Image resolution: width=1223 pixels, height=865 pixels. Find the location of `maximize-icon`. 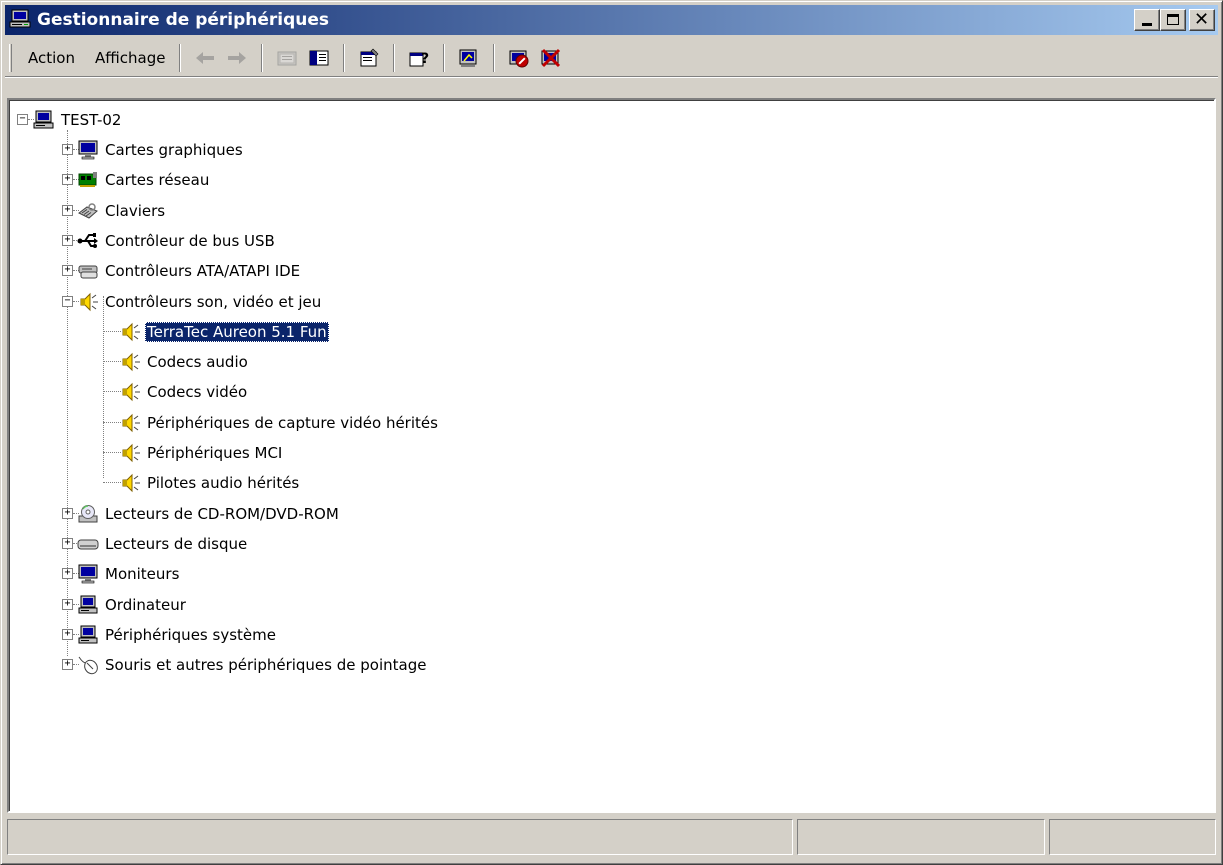

maximize-icon is located at coordinates (1173, 19).